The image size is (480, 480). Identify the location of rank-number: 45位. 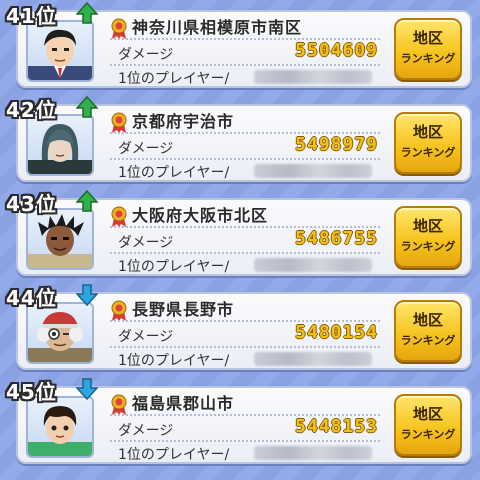
(31, 392).